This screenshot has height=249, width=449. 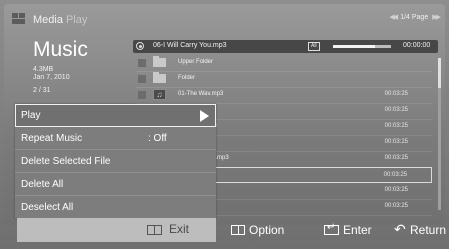 What do you see at coordinates (42, 184) in the screenshot?
I see `menu-item-label: Delete All` at bounding box center [42, 184].